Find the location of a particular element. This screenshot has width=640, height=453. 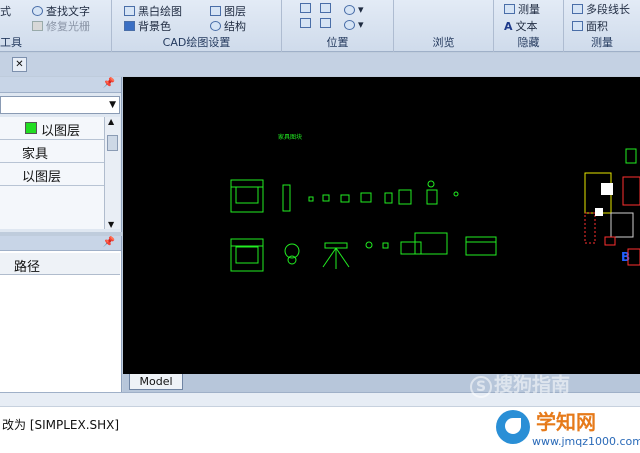

style-button: 式 is located at coordinates (5, 11).